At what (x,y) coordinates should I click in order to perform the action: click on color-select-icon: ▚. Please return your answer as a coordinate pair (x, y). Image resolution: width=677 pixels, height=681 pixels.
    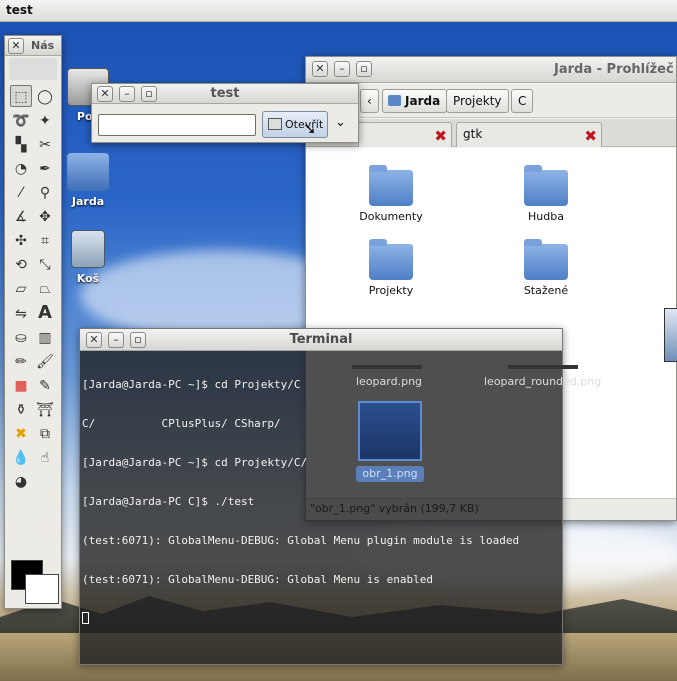
    Looking at the image, I should click on (21, 145).